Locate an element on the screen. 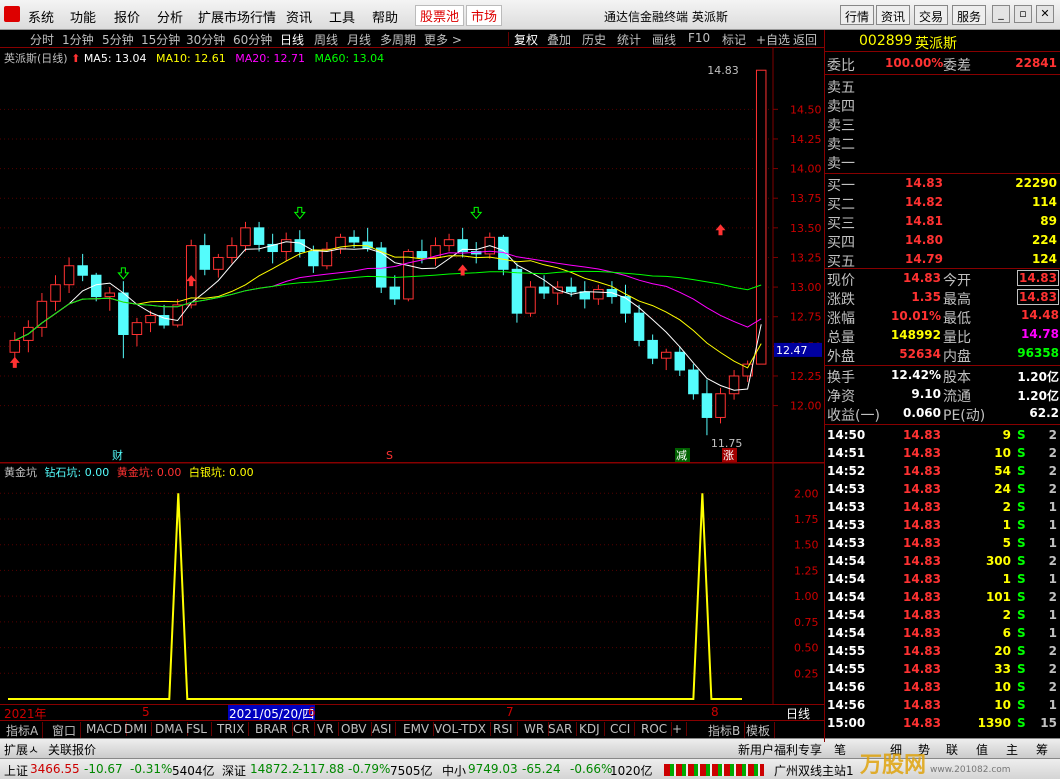 The image size is (1060, 779). tool-history: 历史 is located at coordinates (594, 39).